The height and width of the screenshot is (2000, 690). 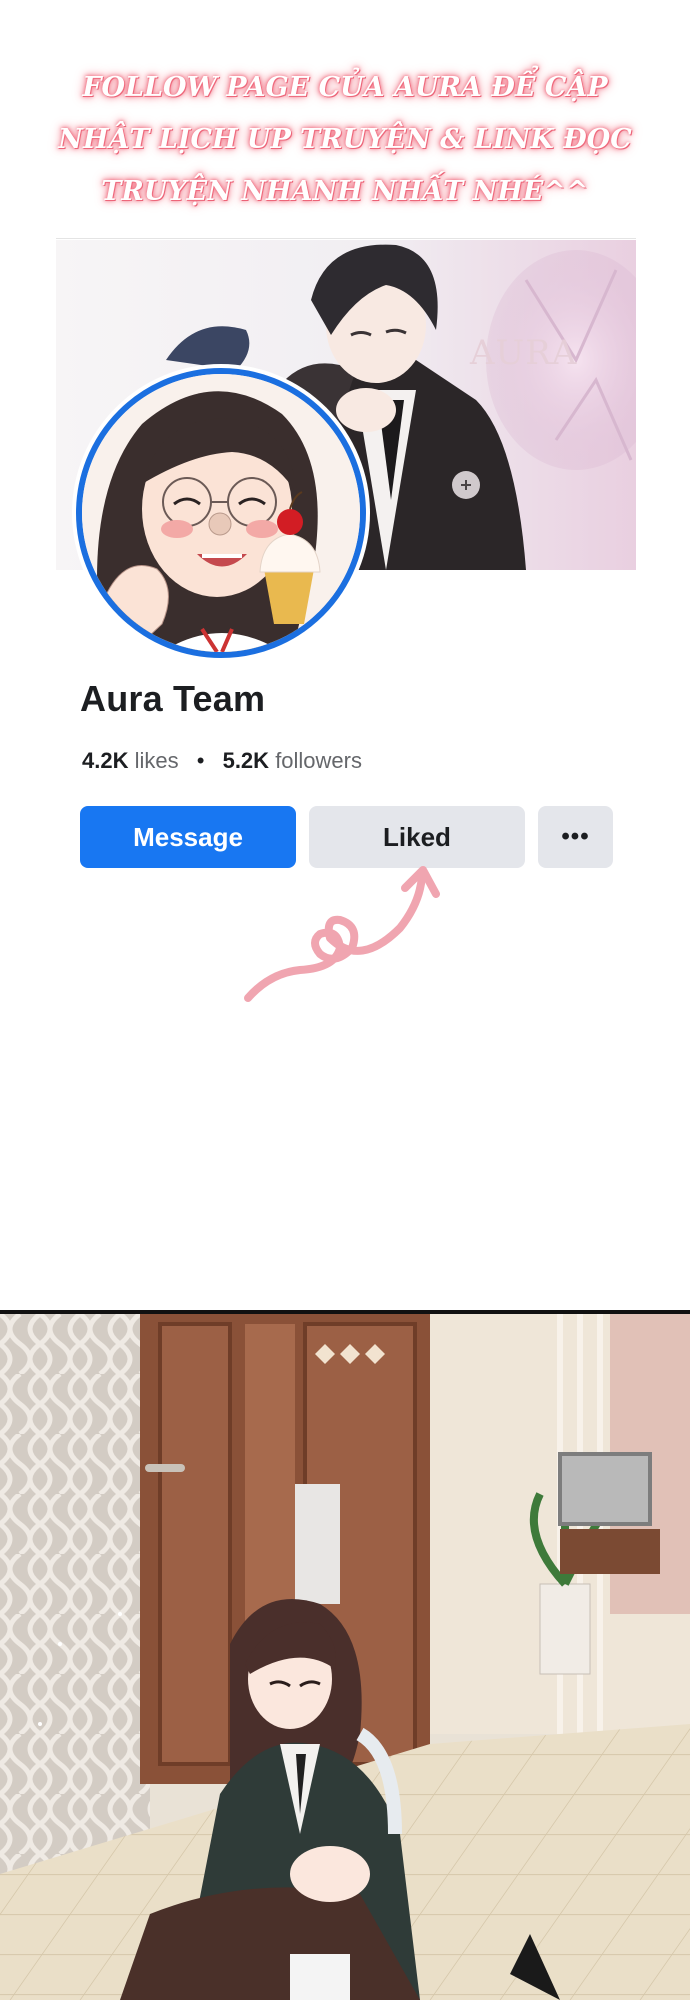 I want to click on heart-arrow-scribble-icon, so click(x=342, y=934).